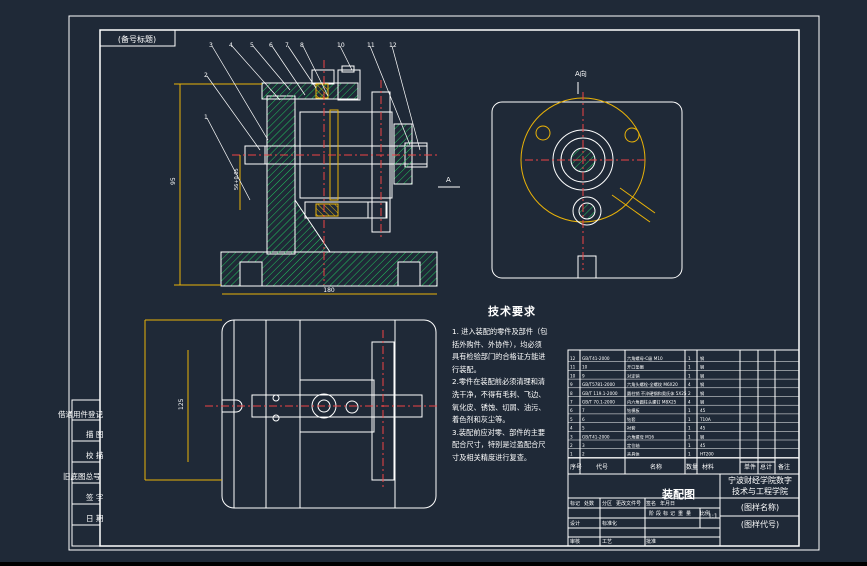 The width and height of the screenshot is (867, 566). Describe the element at coordinates (287, 45) in the screenshot. I see `part-number: 7` at that location.